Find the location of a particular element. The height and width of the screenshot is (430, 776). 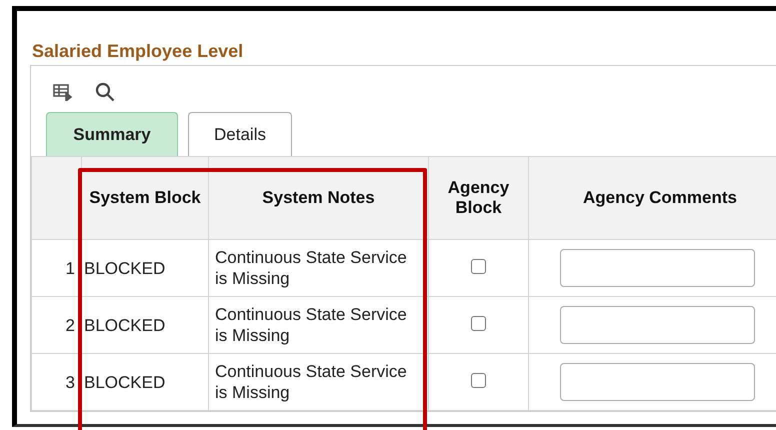

row-number: 3 is located at coordinates (70, 382).